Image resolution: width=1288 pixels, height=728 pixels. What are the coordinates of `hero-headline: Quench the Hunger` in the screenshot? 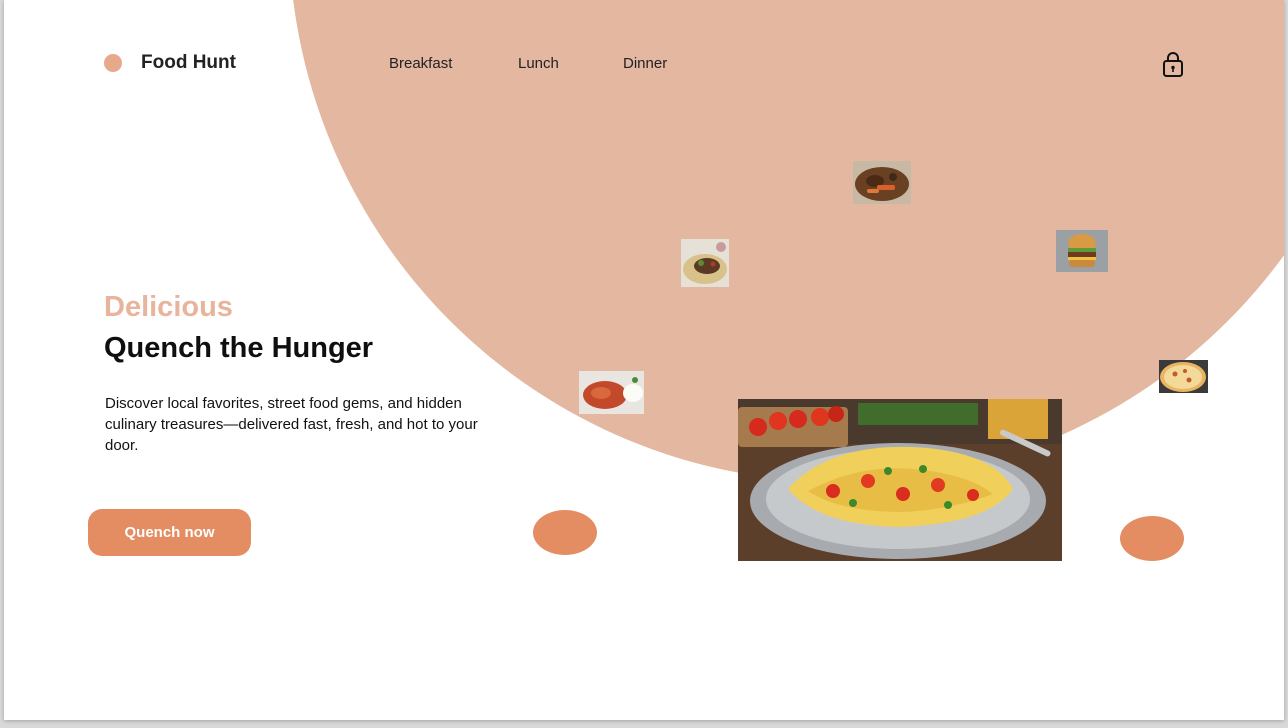 It's located at (239, 348).